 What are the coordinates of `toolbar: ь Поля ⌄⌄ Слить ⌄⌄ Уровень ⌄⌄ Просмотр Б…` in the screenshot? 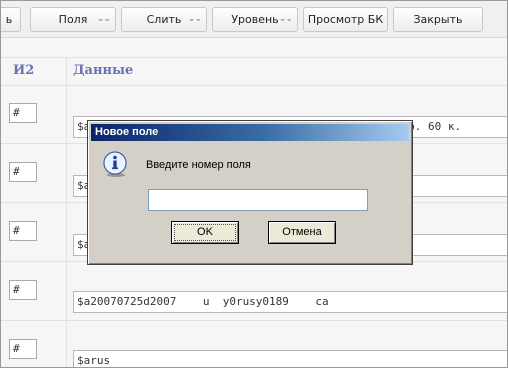 It's located at (254, 19).